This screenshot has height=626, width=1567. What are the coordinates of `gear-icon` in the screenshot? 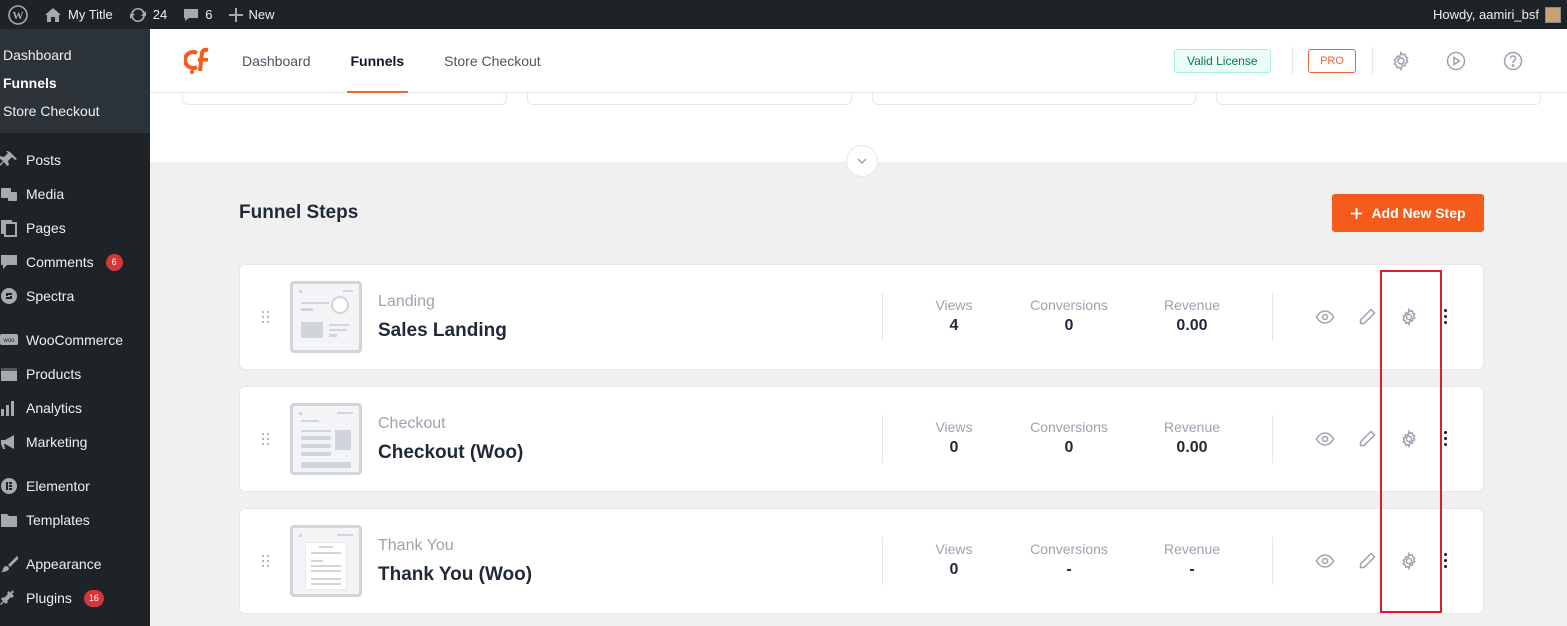 It's located at (1401, 61).